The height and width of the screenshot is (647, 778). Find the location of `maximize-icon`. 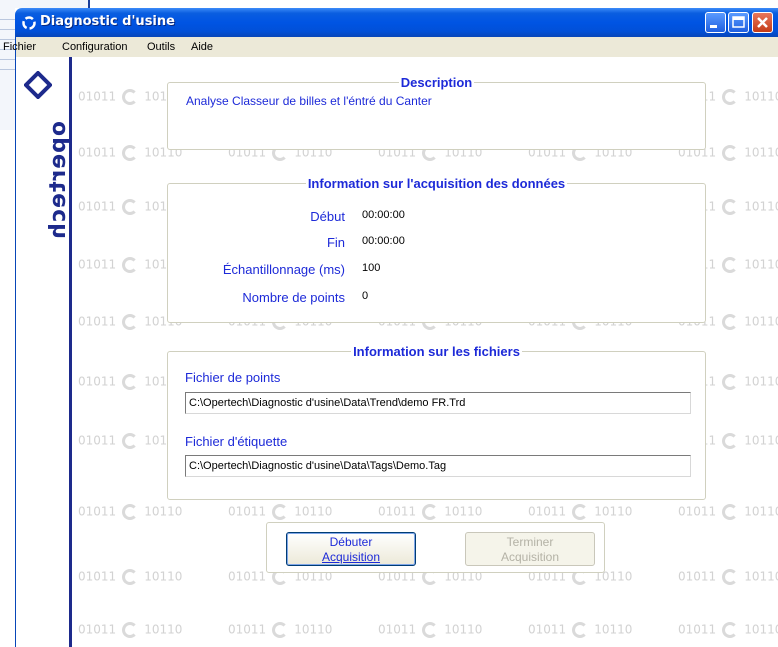

maximize-icon is located at coordinates (738, 22).